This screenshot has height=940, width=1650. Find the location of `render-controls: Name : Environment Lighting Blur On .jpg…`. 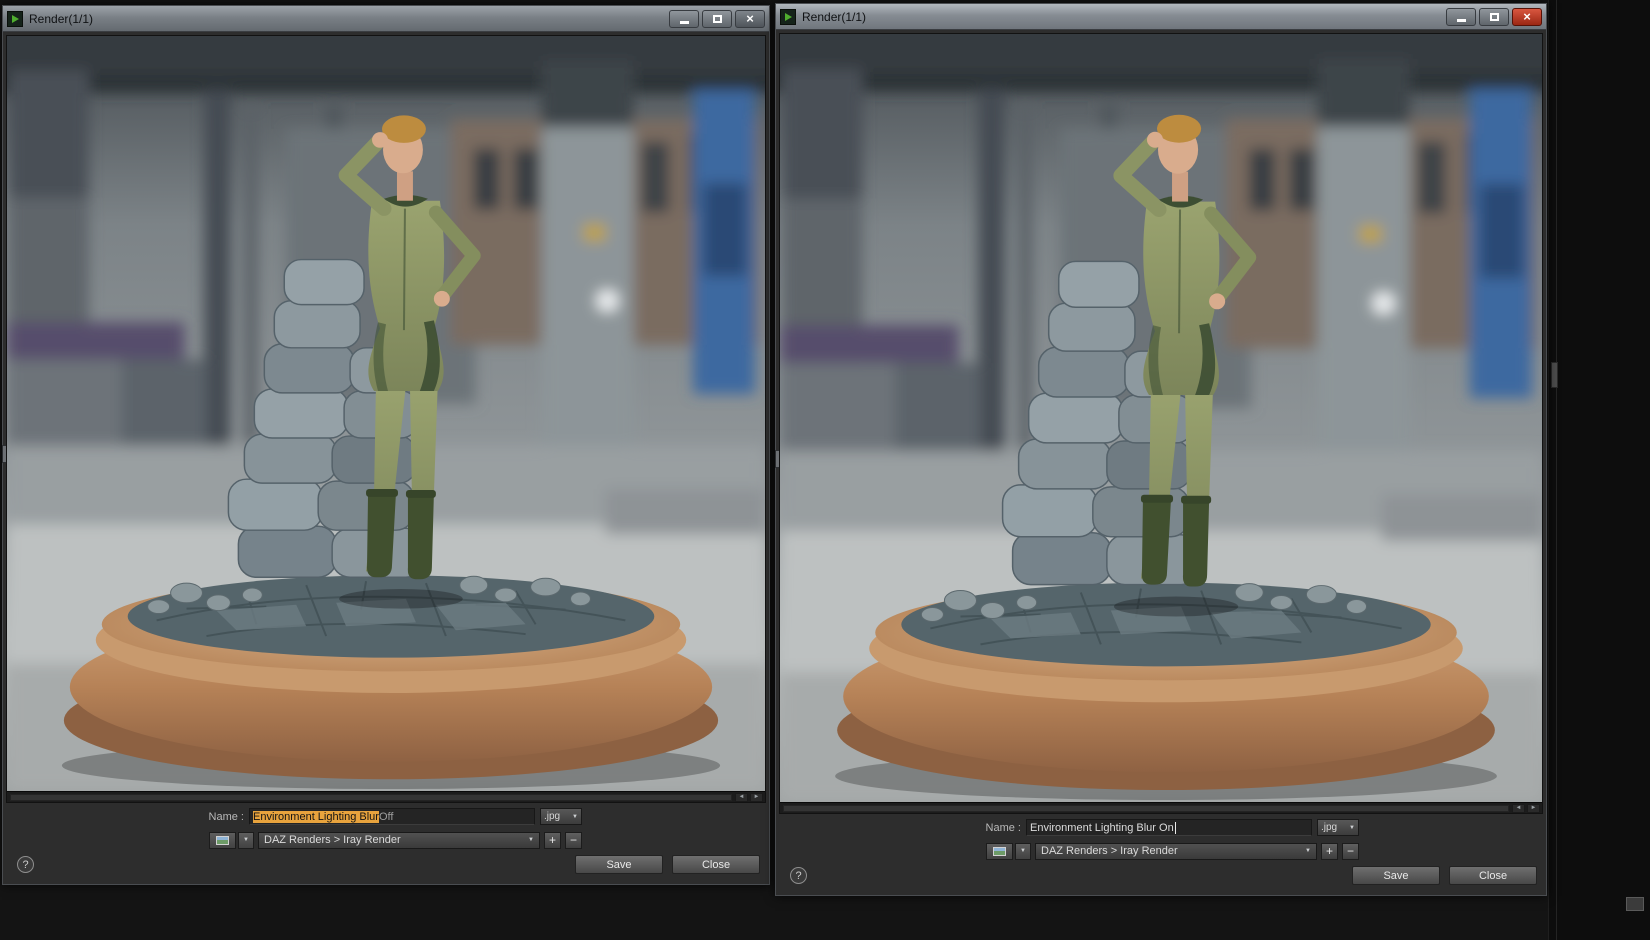

render-controls: Name : Environment Lighting Blur On .jpg… is located at coordinates (1161, 853).